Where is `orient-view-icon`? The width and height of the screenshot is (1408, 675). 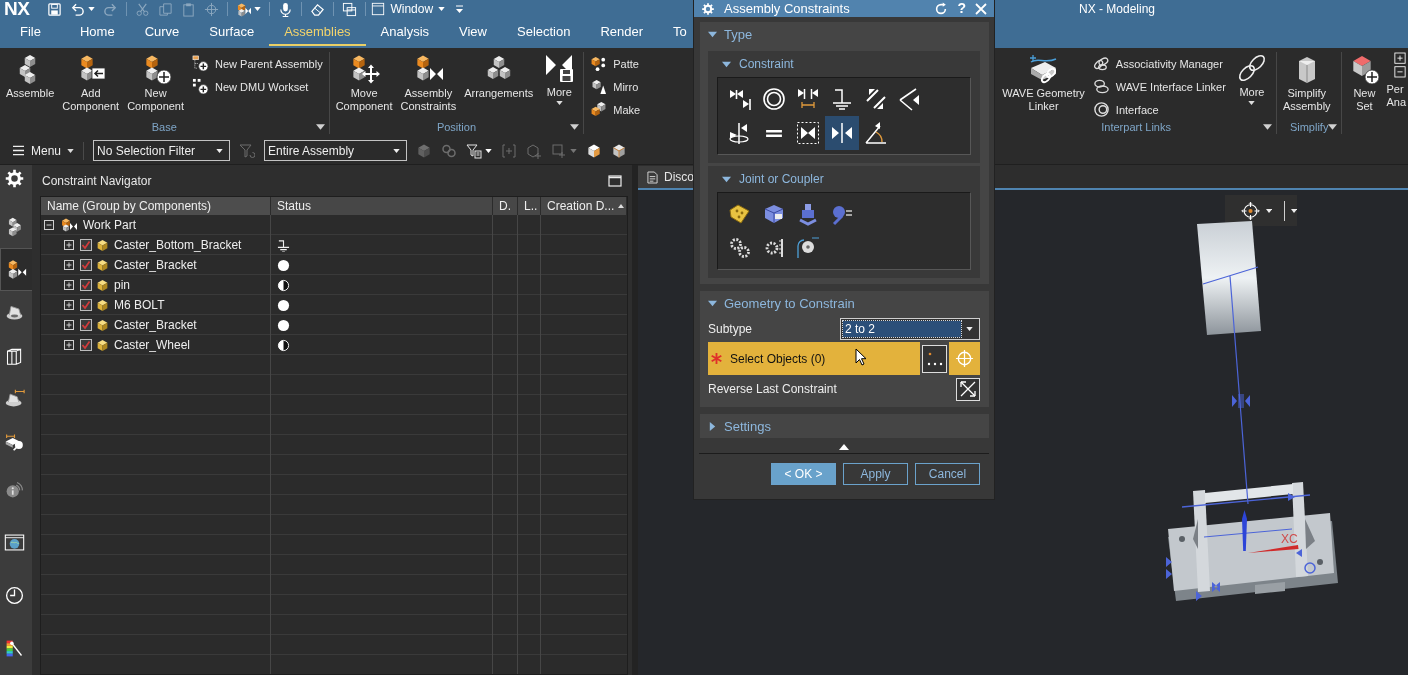
orient-view-icon is located at coordinates (1251, 210).